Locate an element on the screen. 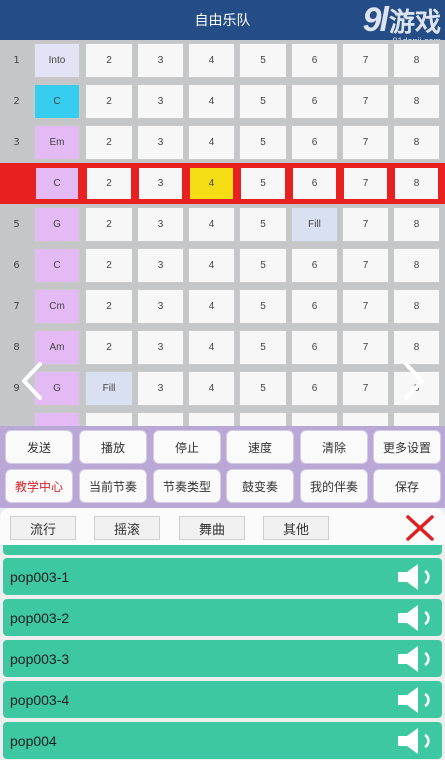  tab-pop: 流行 is located at coordinates (43, 528).